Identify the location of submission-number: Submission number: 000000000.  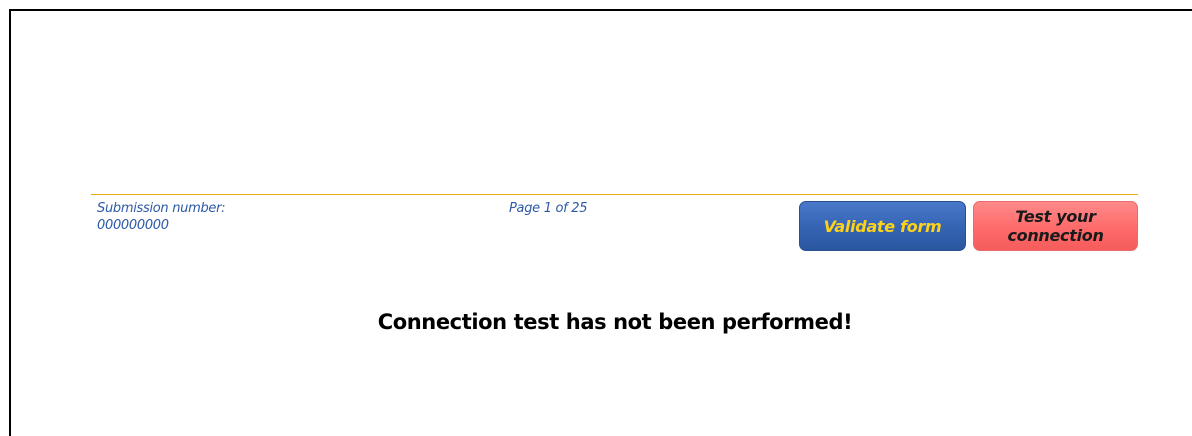
(161, 217).